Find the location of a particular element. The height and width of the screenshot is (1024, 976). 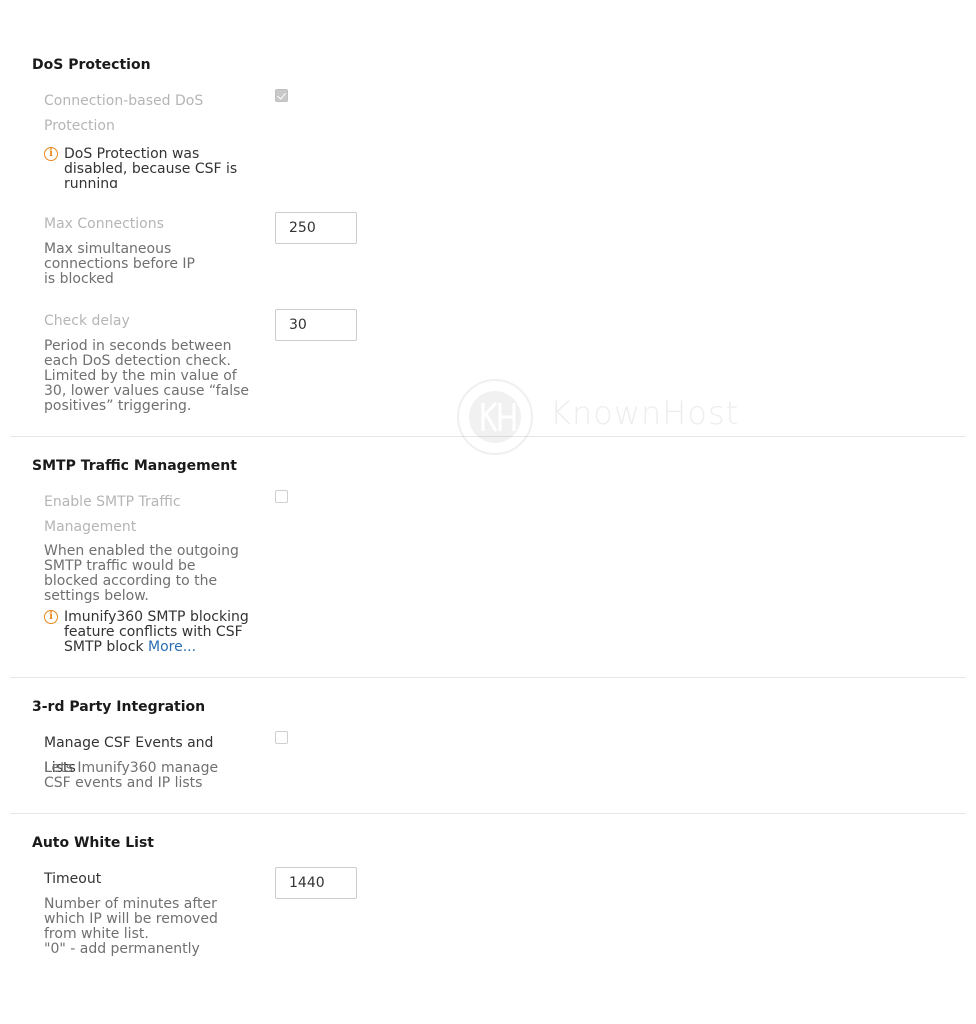

check-delay-label: Check delay is located at coordinates (87, 321).